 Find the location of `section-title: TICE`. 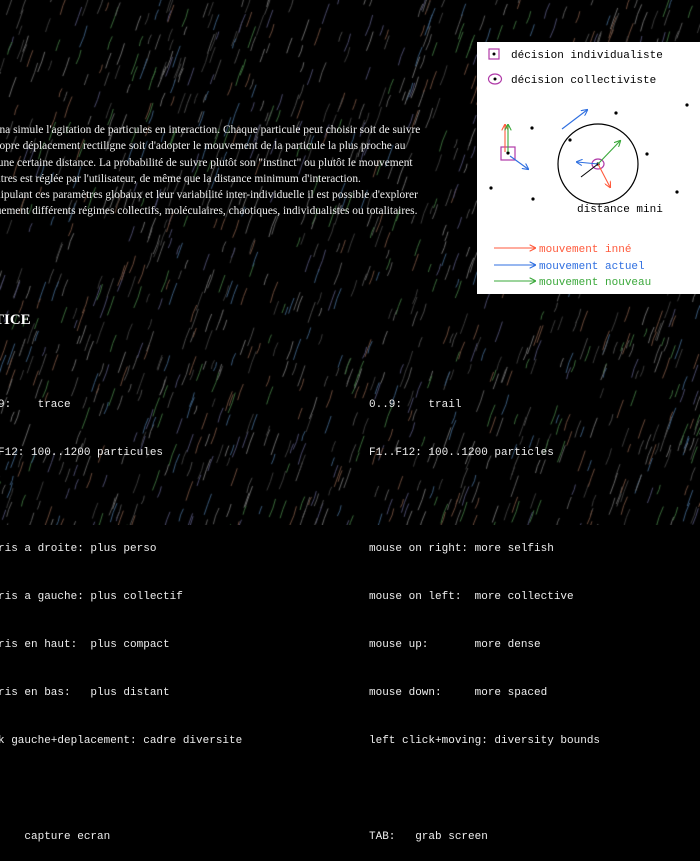

section-title: TICE is located at coordinates (15, 320).